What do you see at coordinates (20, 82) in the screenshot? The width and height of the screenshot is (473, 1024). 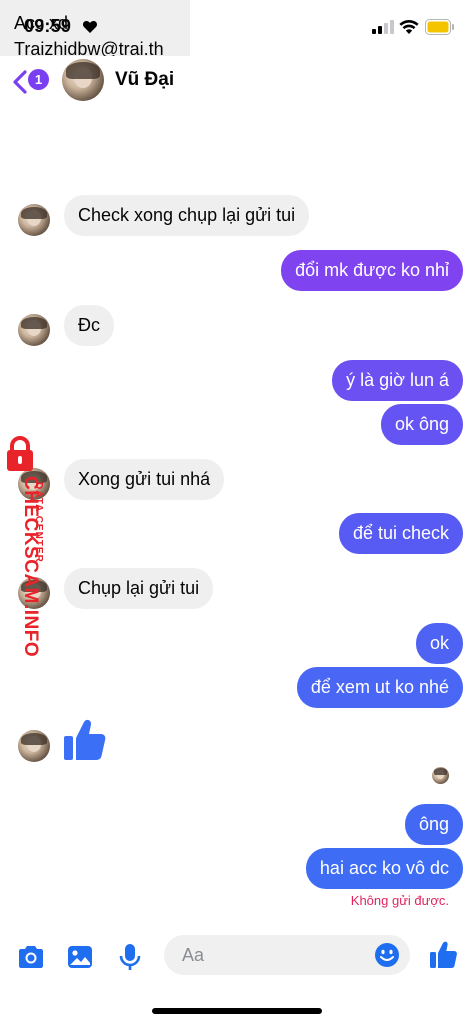 I see `back-chevron-icon` at bounding box center [20, 82].